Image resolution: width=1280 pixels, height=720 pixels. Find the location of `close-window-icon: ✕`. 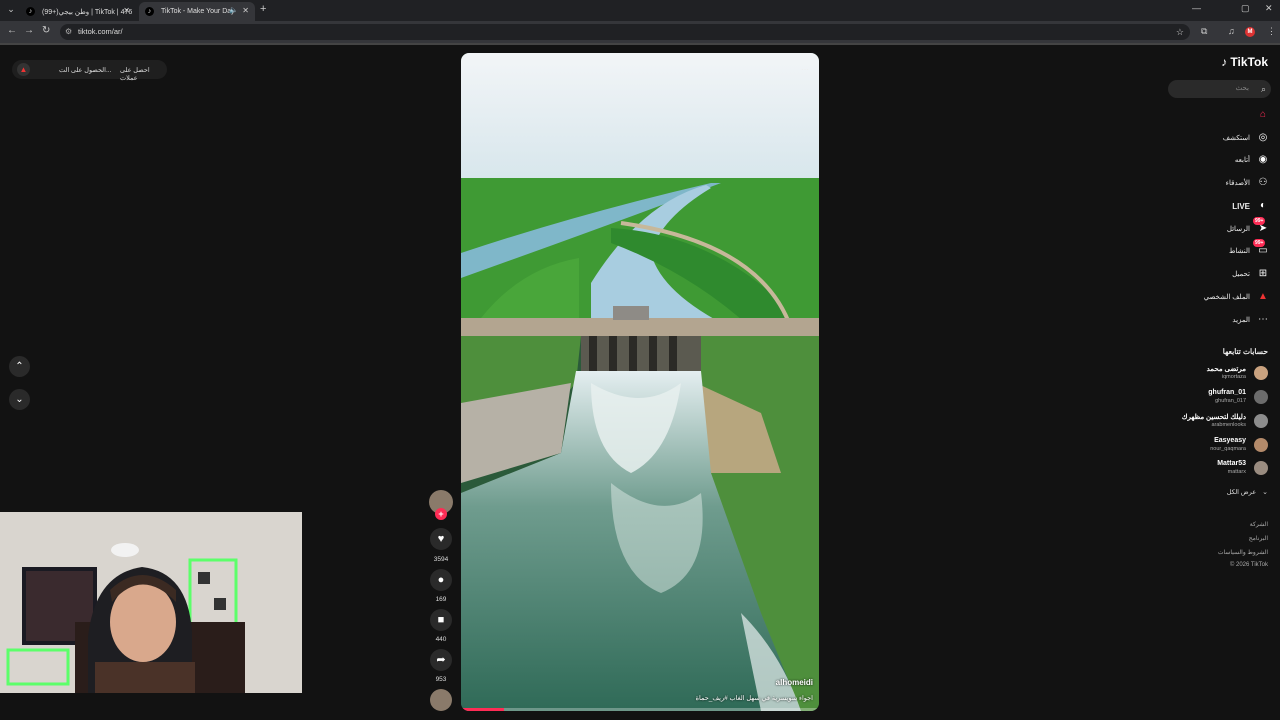

close-window-icon: ✕ is located at coordinates (1269, 8).